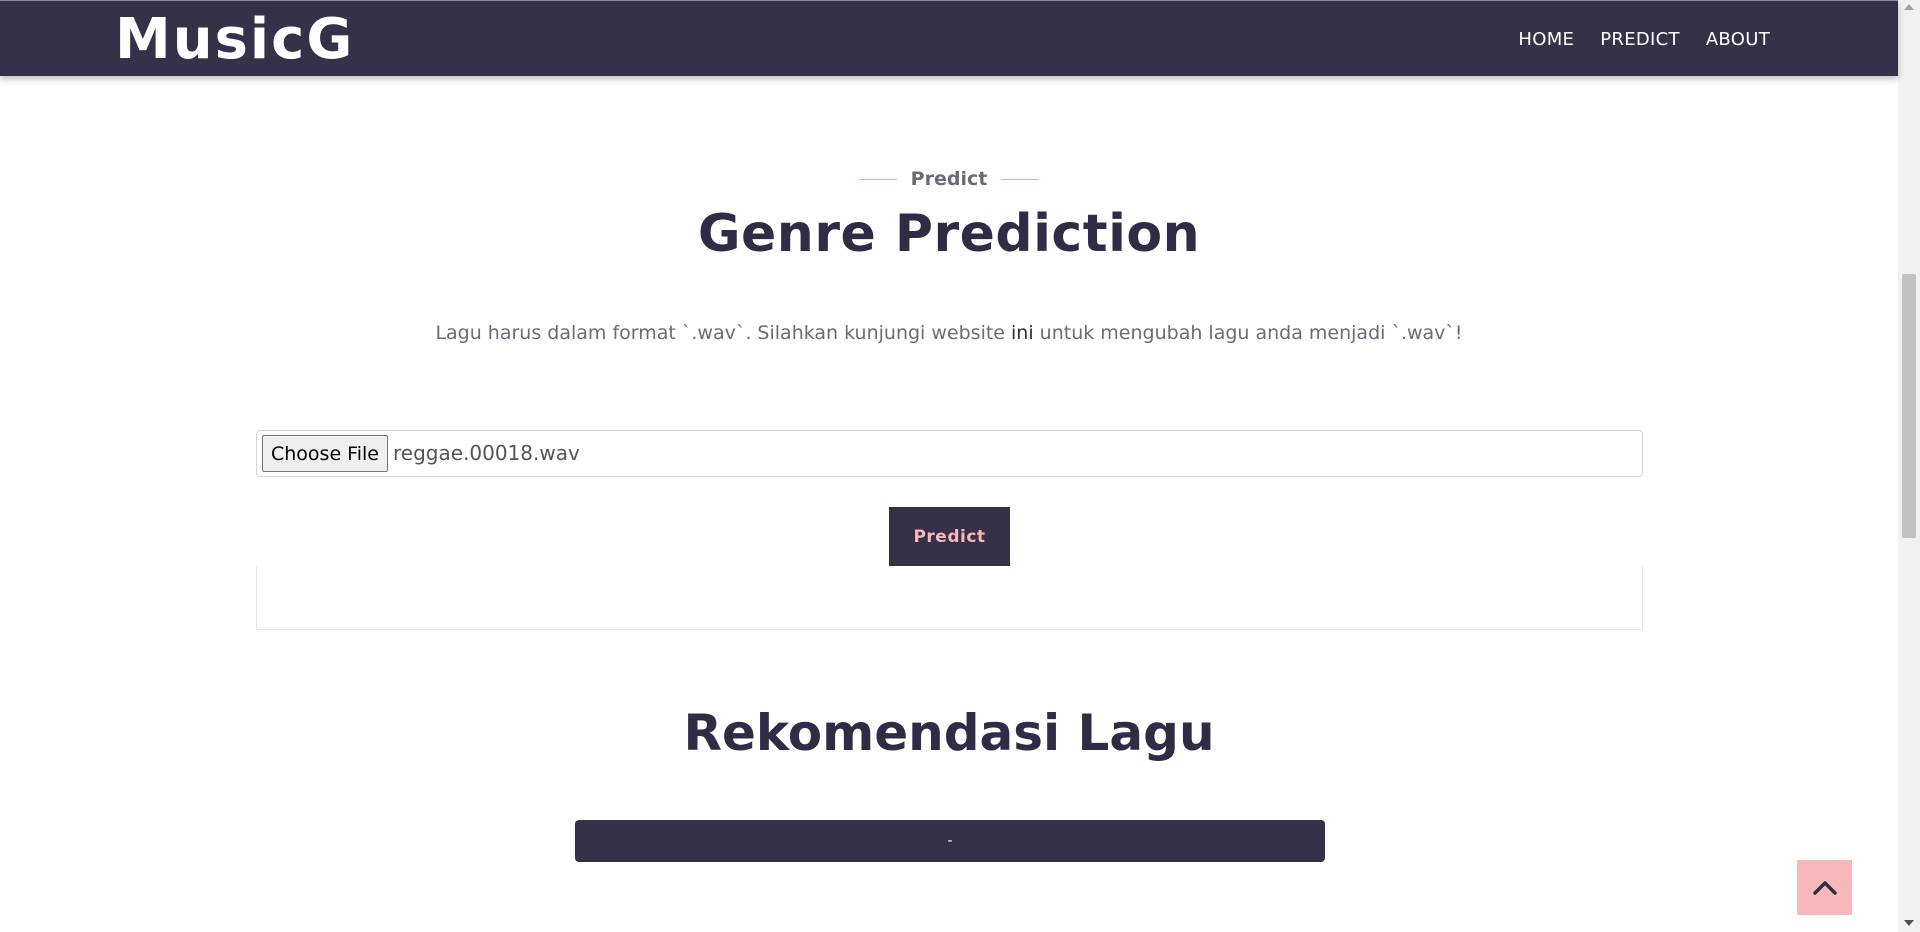 Image resolution: width=1920 pixels, height=932 pixels. What do you see at coordinates (877, 179) in the screenshot?
I see `eyebrow-line-left` at bounding box center [877, 179].